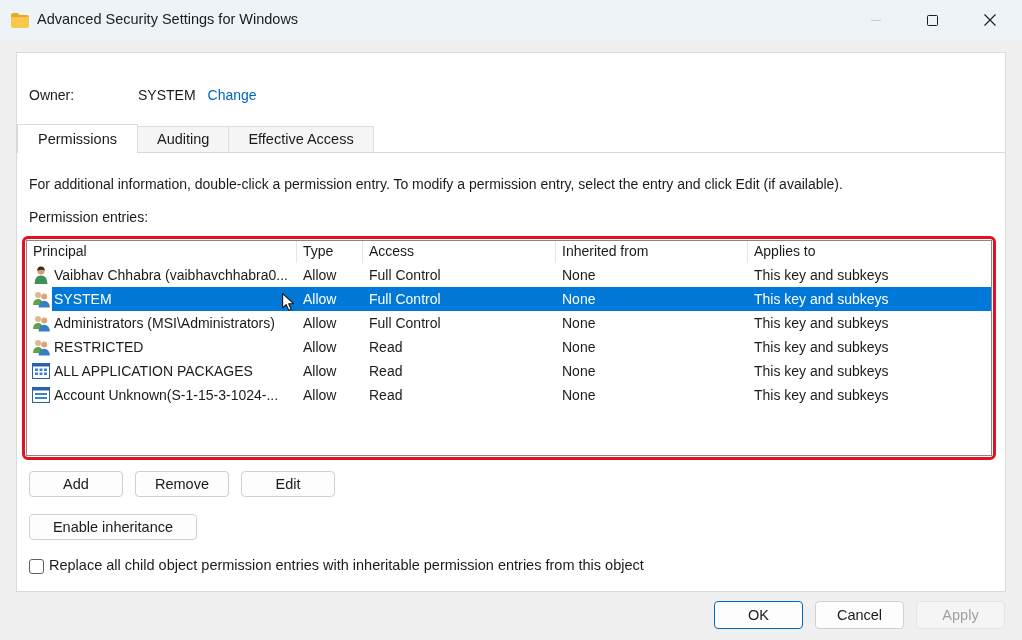 The width and height of the screenshot is (1022, 640). What do you see at coordinates (168, 20) in the screenshot?
I see `window-title: Advanced Security Settings for Windows` at bounding box center [168, 20].